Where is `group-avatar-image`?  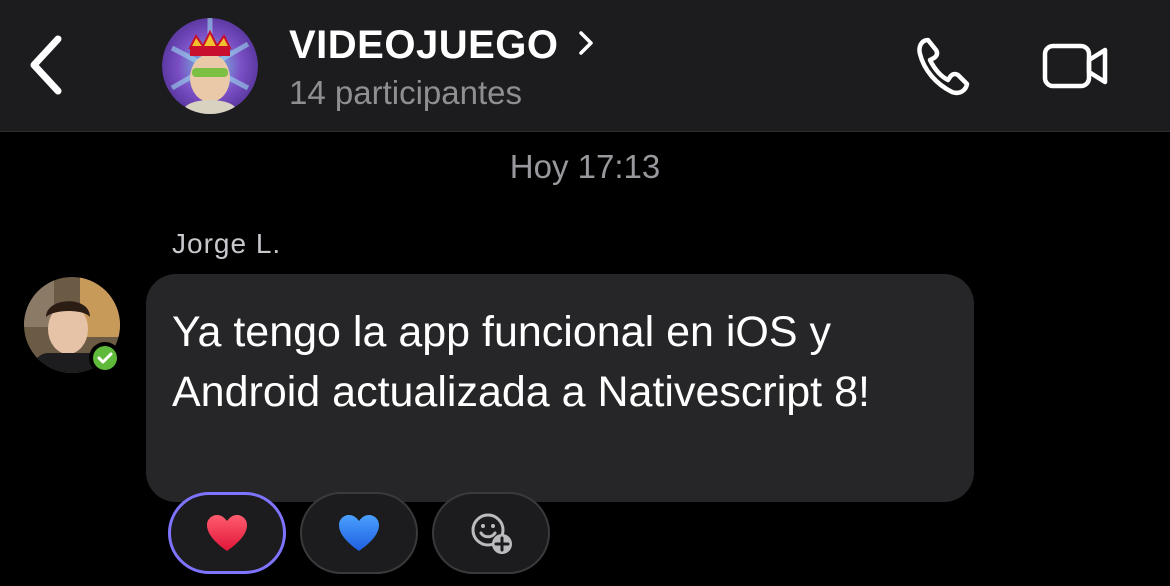
group-avatar-image is located at coordinates (210, 66).